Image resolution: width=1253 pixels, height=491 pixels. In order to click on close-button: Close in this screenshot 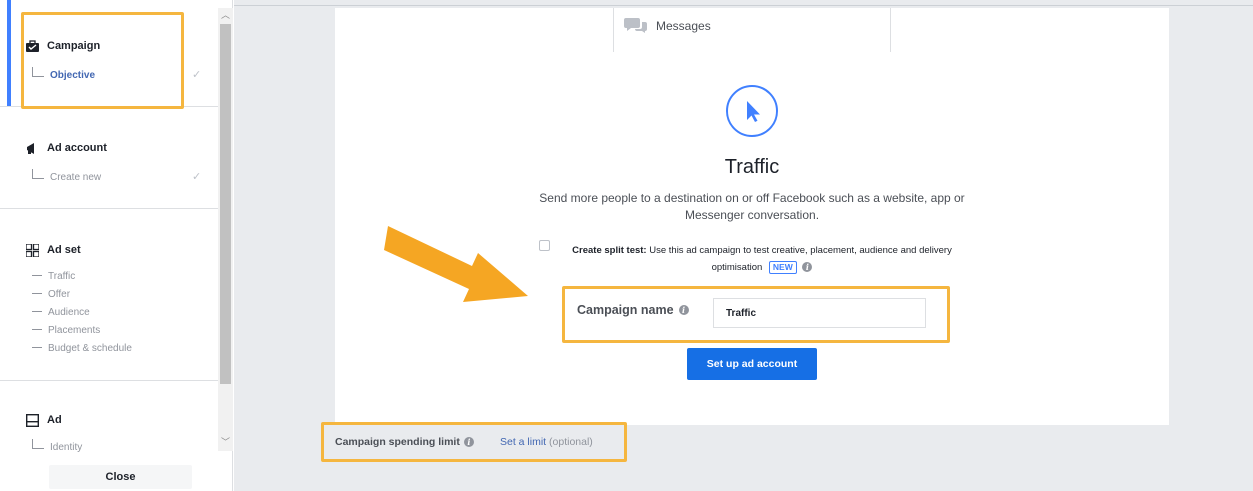, I will do `click(120, 477)`.